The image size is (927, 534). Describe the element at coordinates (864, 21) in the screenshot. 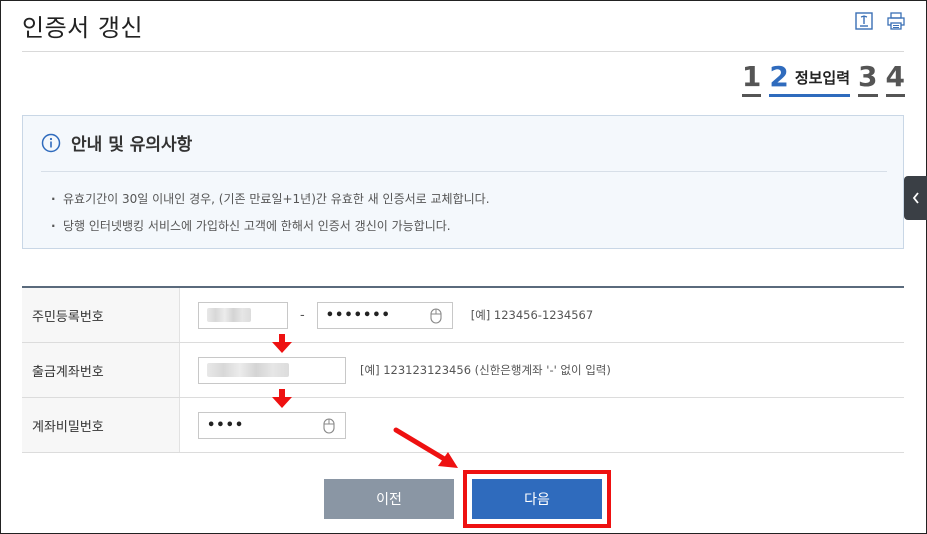

I see `download-icon` at that location.